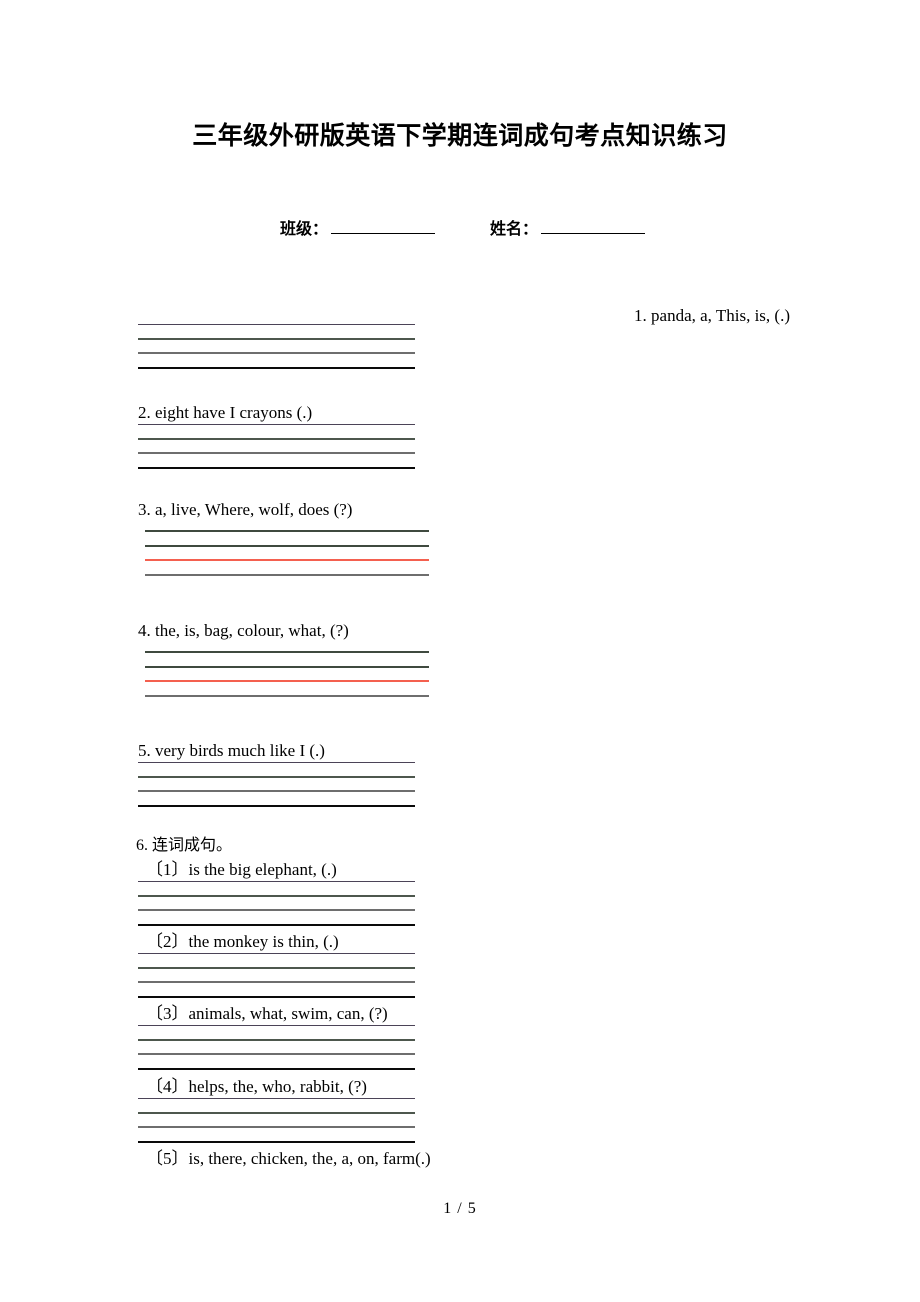  Describe the element at coordinates (514, 228) in the screenshot. I see `name-label: 姓名：` at that location.